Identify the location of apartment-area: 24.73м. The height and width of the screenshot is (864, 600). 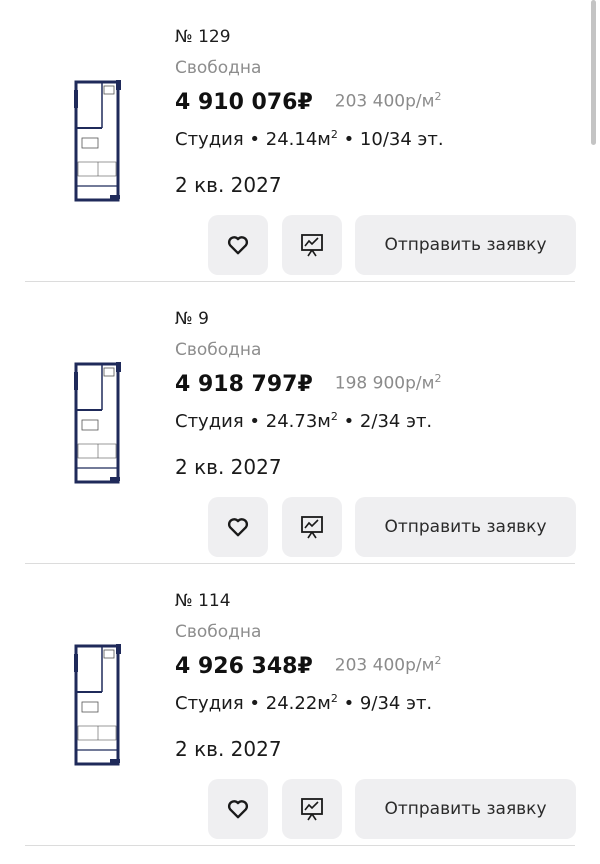
(298, 421).